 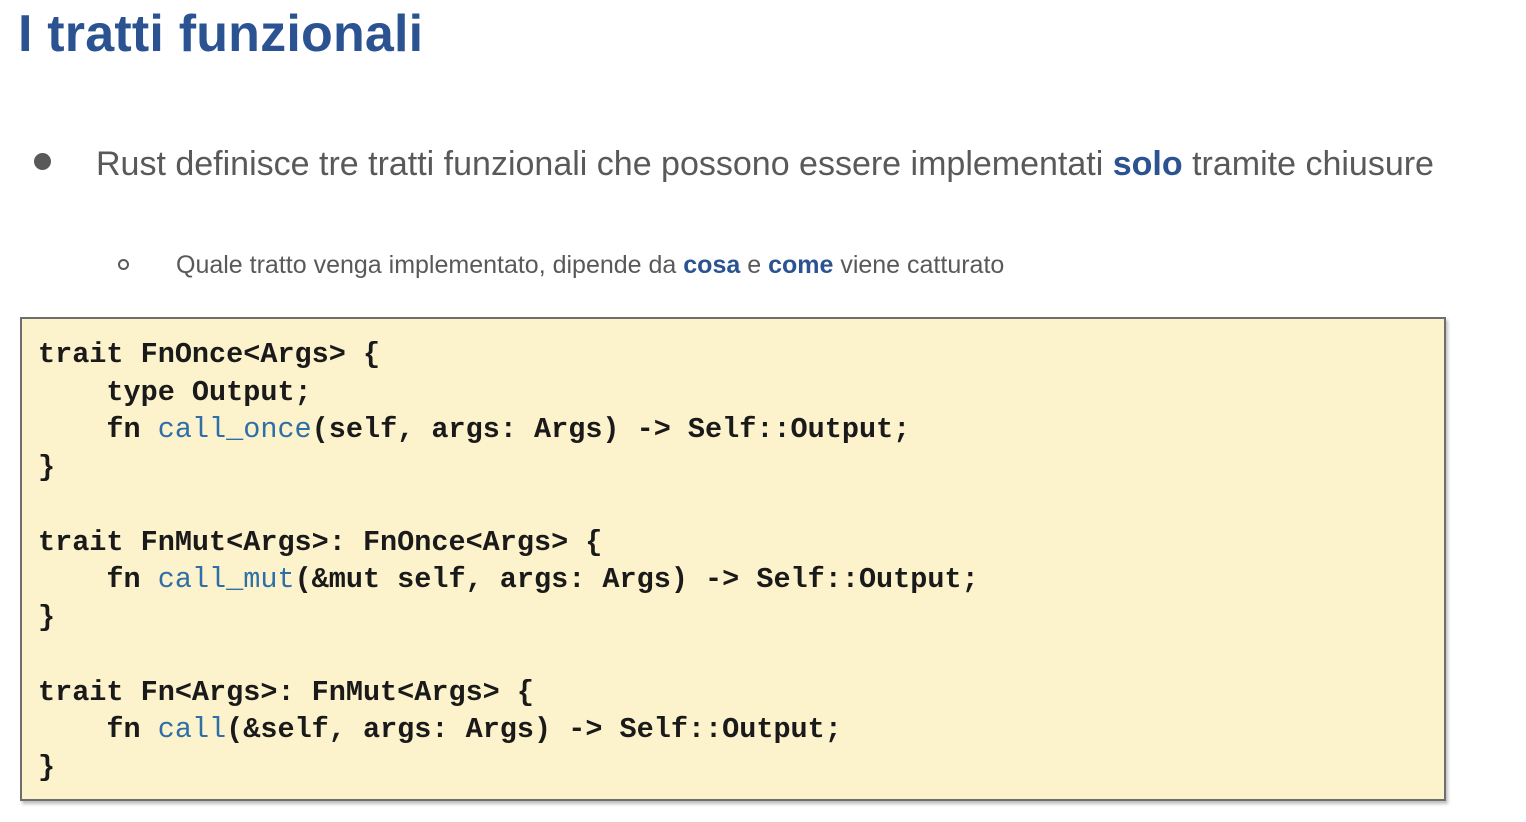 What do you see at coordinates (754, 265) in the screenshot?
I see `sub-text-2: e` at bounding box center [754, 265].